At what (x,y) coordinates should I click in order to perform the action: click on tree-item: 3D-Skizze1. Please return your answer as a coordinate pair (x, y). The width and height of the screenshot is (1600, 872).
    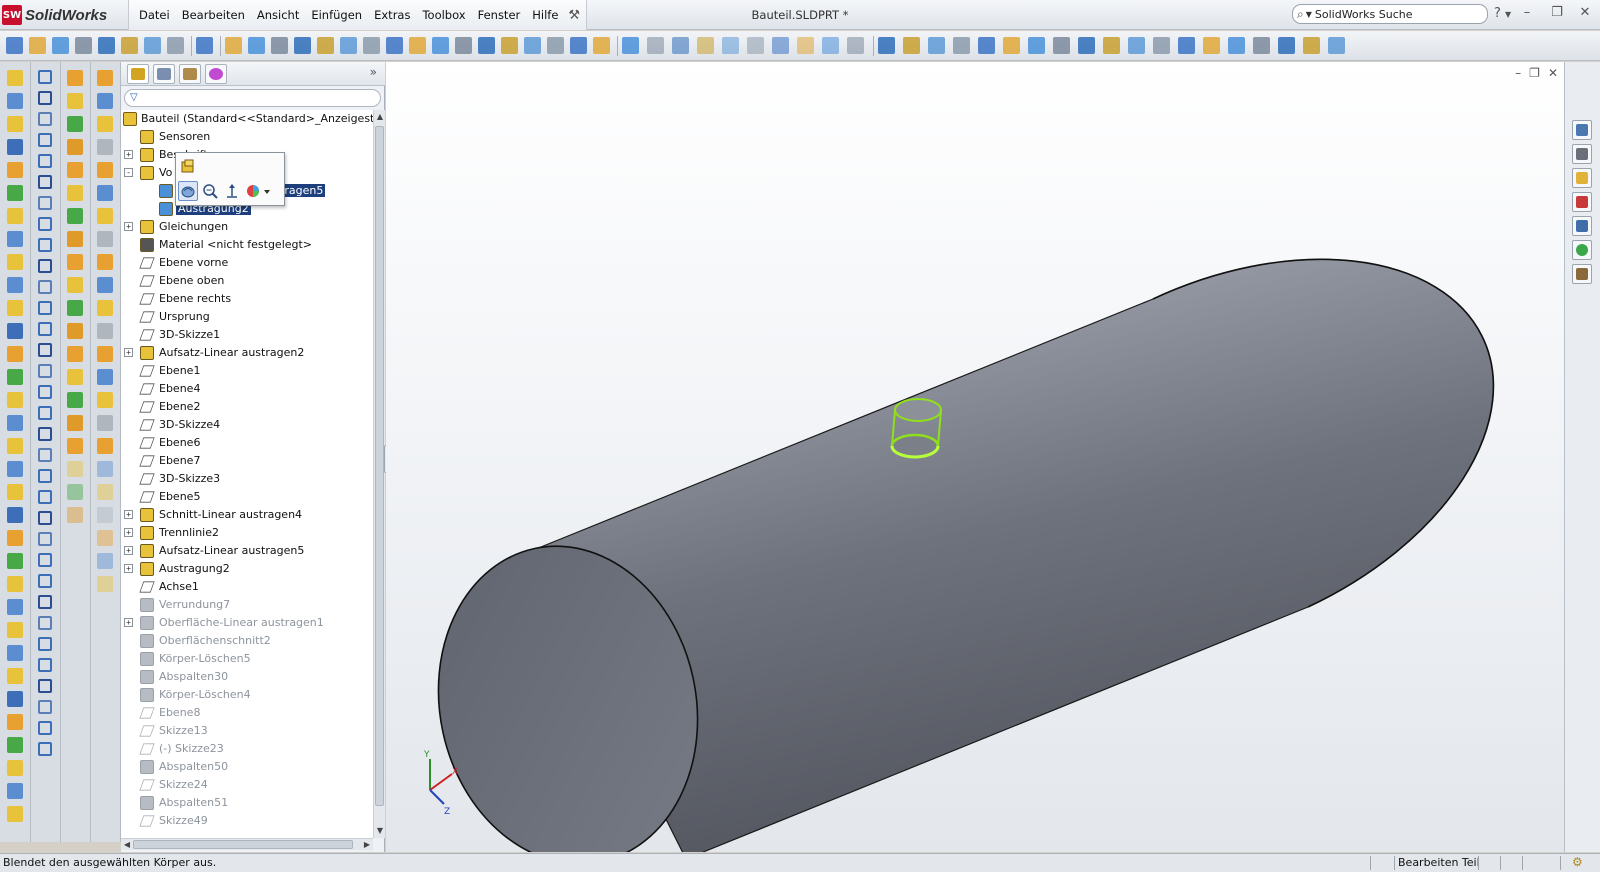
    Looking at the image, I should click on (247, 335).